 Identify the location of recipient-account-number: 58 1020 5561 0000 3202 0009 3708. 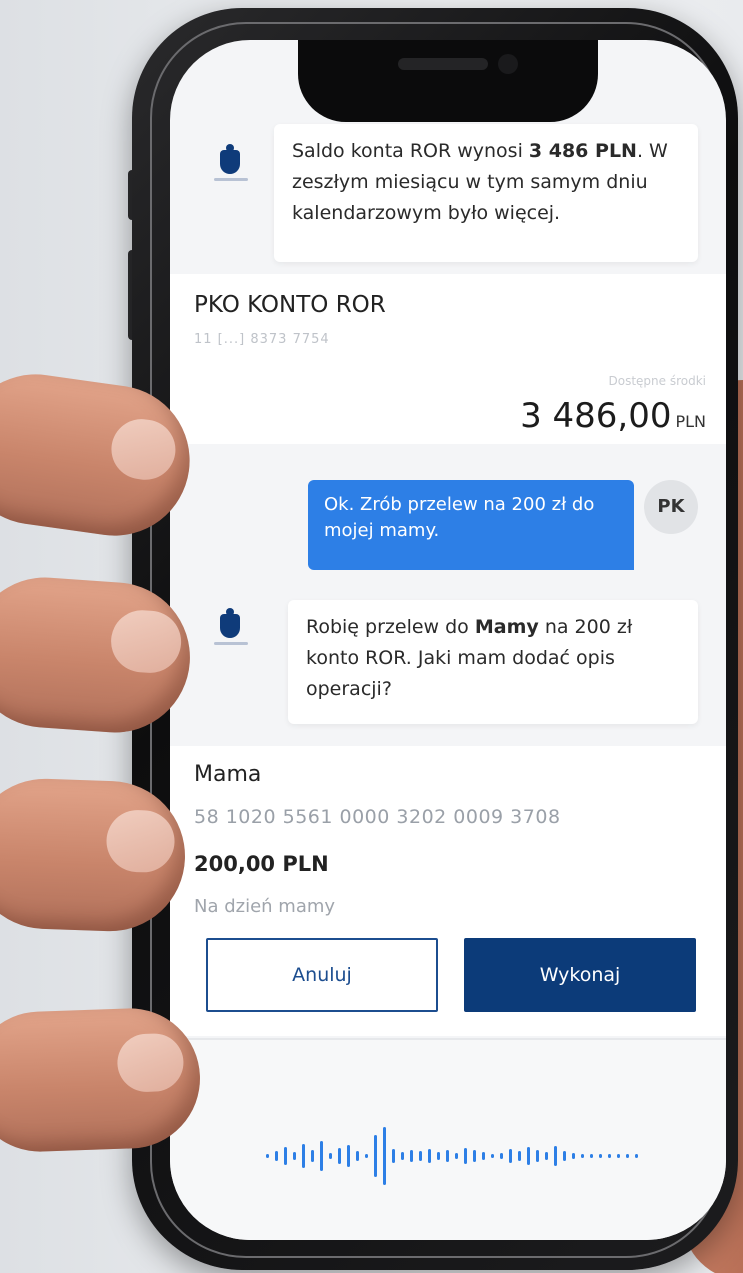
(377, 817).